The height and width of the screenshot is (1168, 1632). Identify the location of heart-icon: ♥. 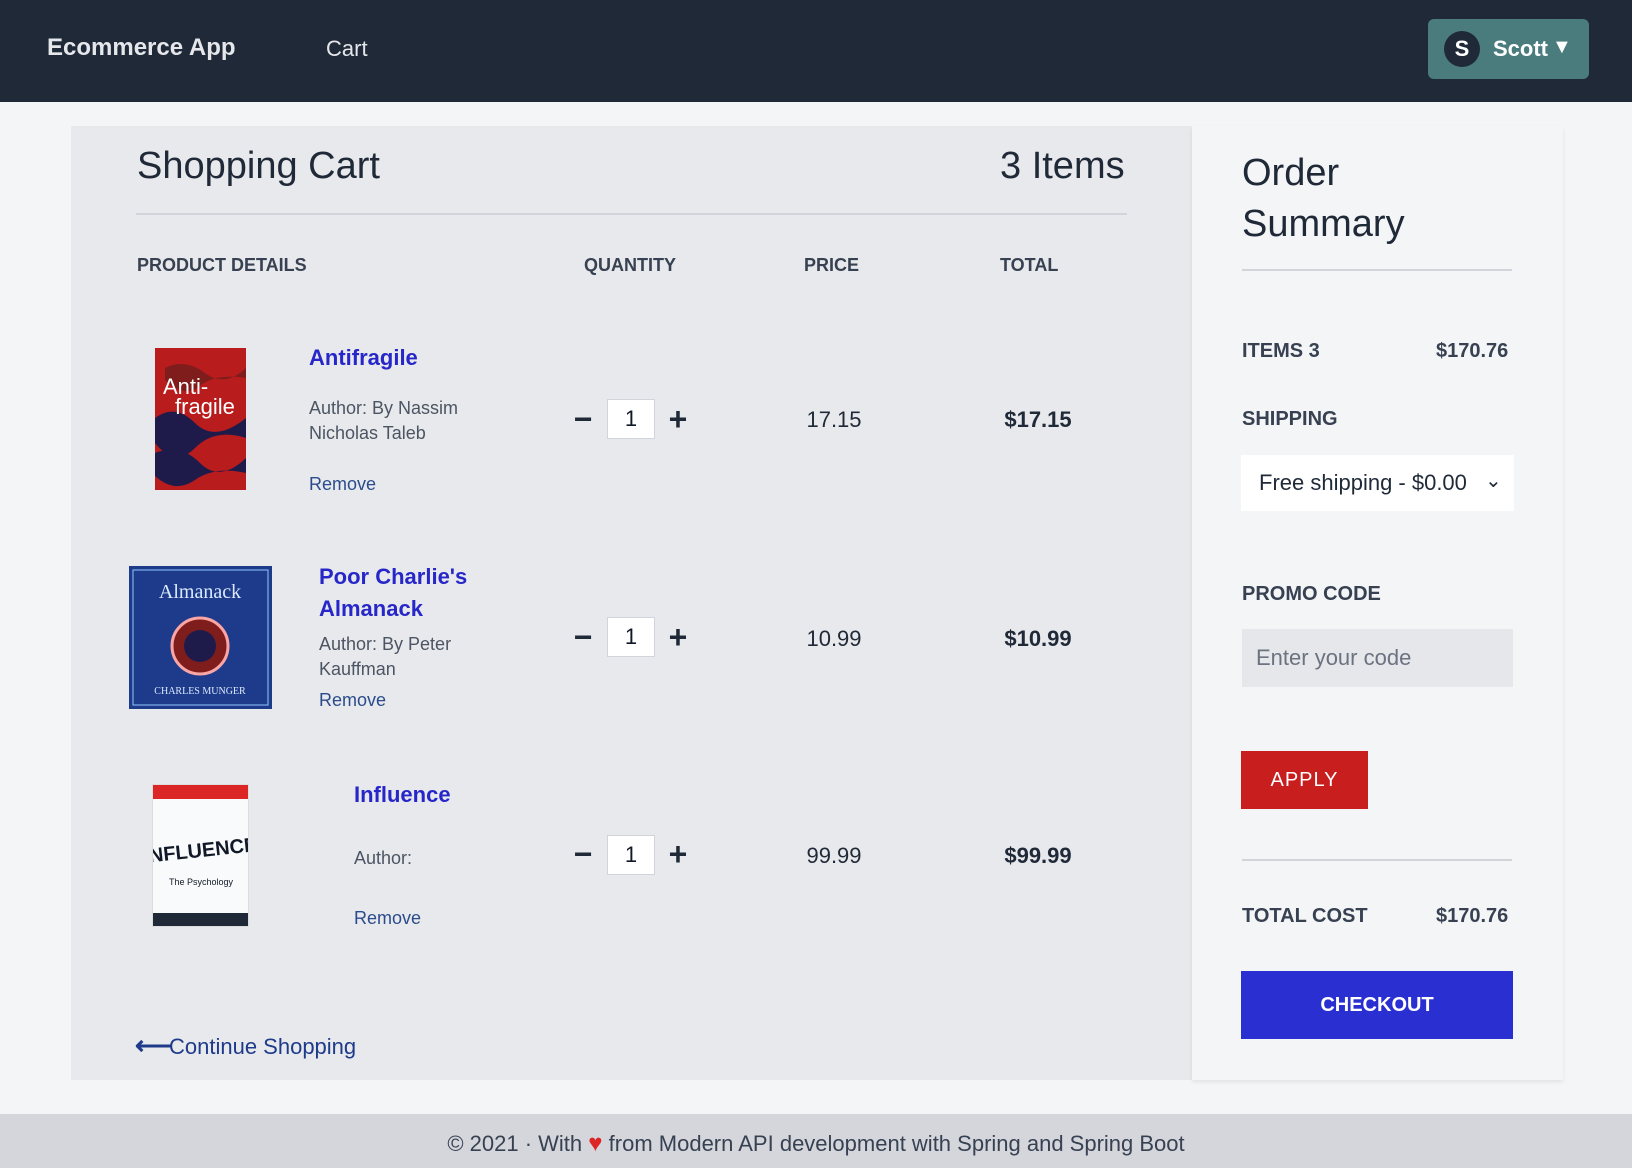
(595, 1143).